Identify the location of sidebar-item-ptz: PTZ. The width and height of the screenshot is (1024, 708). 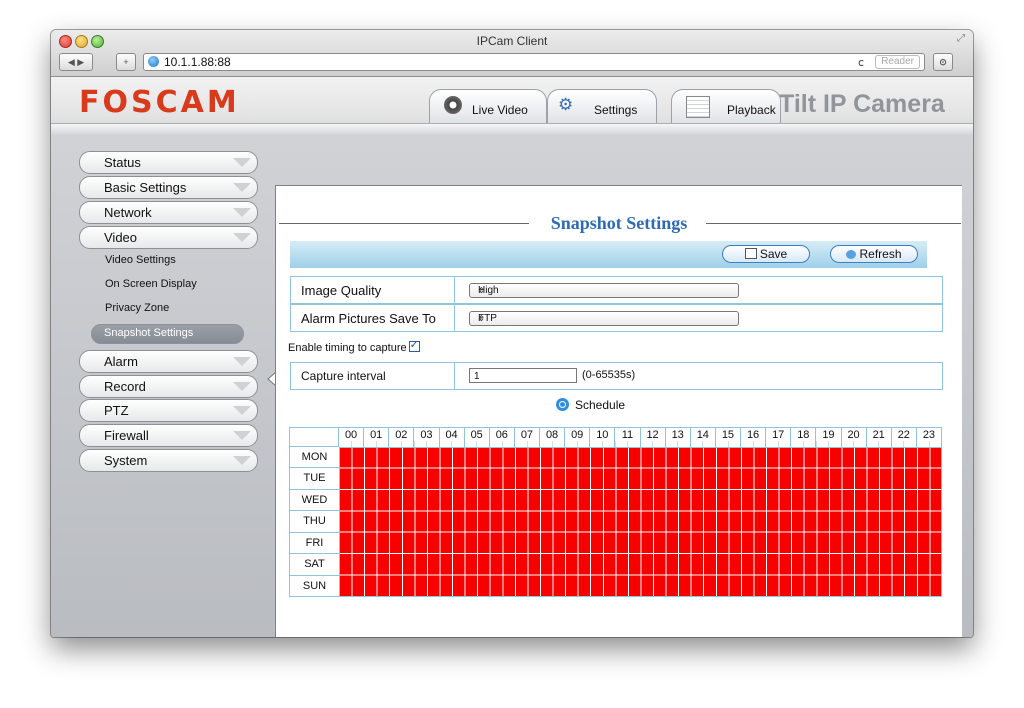
(168, 410).